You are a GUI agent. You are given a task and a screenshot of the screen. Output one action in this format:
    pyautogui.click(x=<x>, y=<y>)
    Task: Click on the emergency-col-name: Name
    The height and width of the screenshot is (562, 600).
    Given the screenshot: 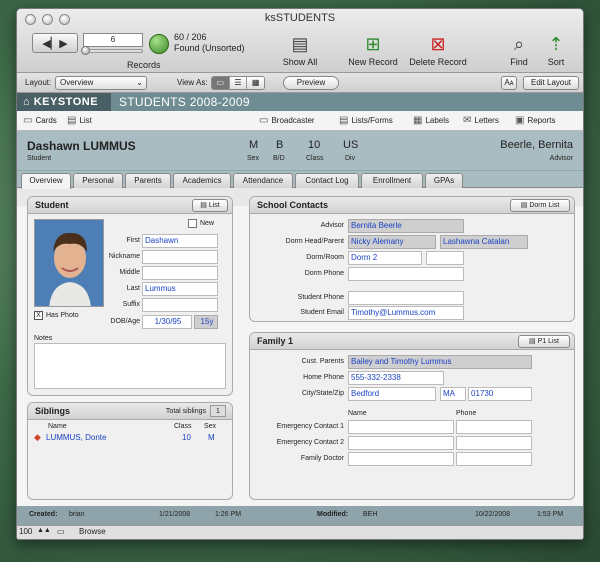 What is the action you would take?
    pyautogui.click(x=357, y=413)
    